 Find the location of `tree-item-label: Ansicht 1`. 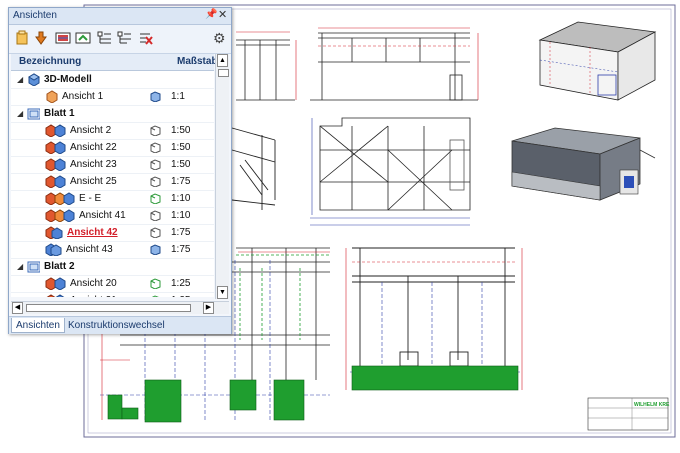

tree-item-label: Ansicht 1 is located at coordinates (83, 96).